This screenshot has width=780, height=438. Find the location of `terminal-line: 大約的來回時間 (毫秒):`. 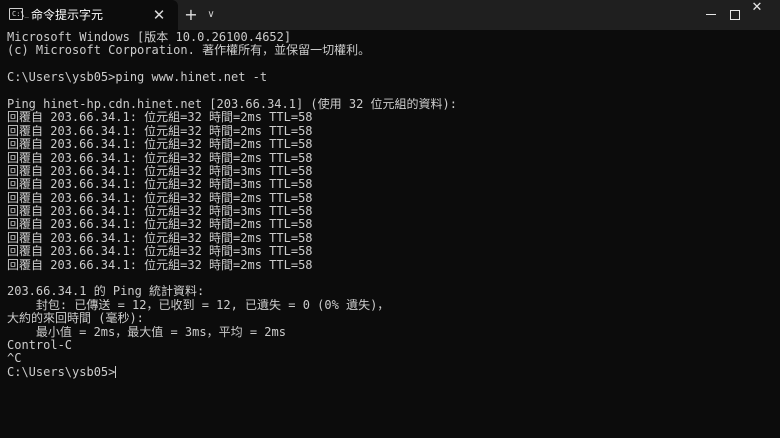

terminal-line: 大約的來回時間 (毫秒): is located at coordinates (75, 319).